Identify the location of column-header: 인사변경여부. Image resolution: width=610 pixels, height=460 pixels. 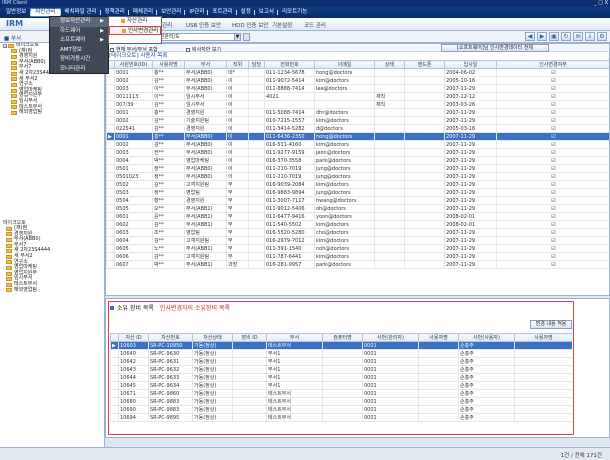
(552, 64).